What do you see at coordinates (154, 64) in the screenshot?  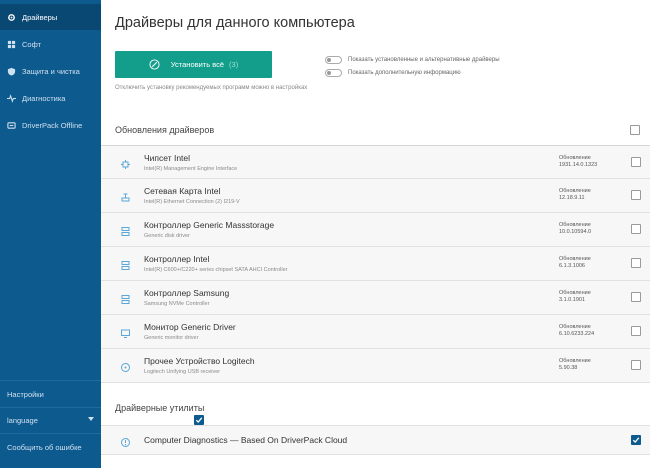 I see `wand-icon` at bounding box center [154, 64].